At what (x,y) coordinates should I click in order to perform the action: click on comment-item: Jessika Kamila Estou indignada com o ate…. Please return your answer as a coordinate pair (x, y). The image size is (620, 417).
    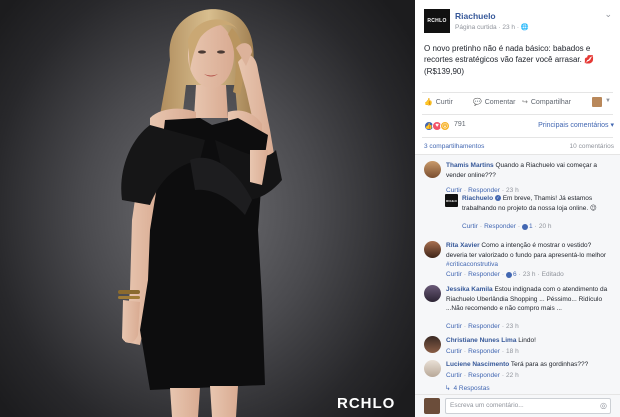
    Looking at the image, I should click on (518, 308).